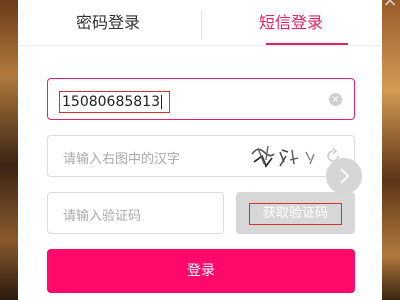  What do you see at coordinates (201, 99) in the screenshot?
I see `phone-input: 15080685813 ×` at bounding box center [201, 99].